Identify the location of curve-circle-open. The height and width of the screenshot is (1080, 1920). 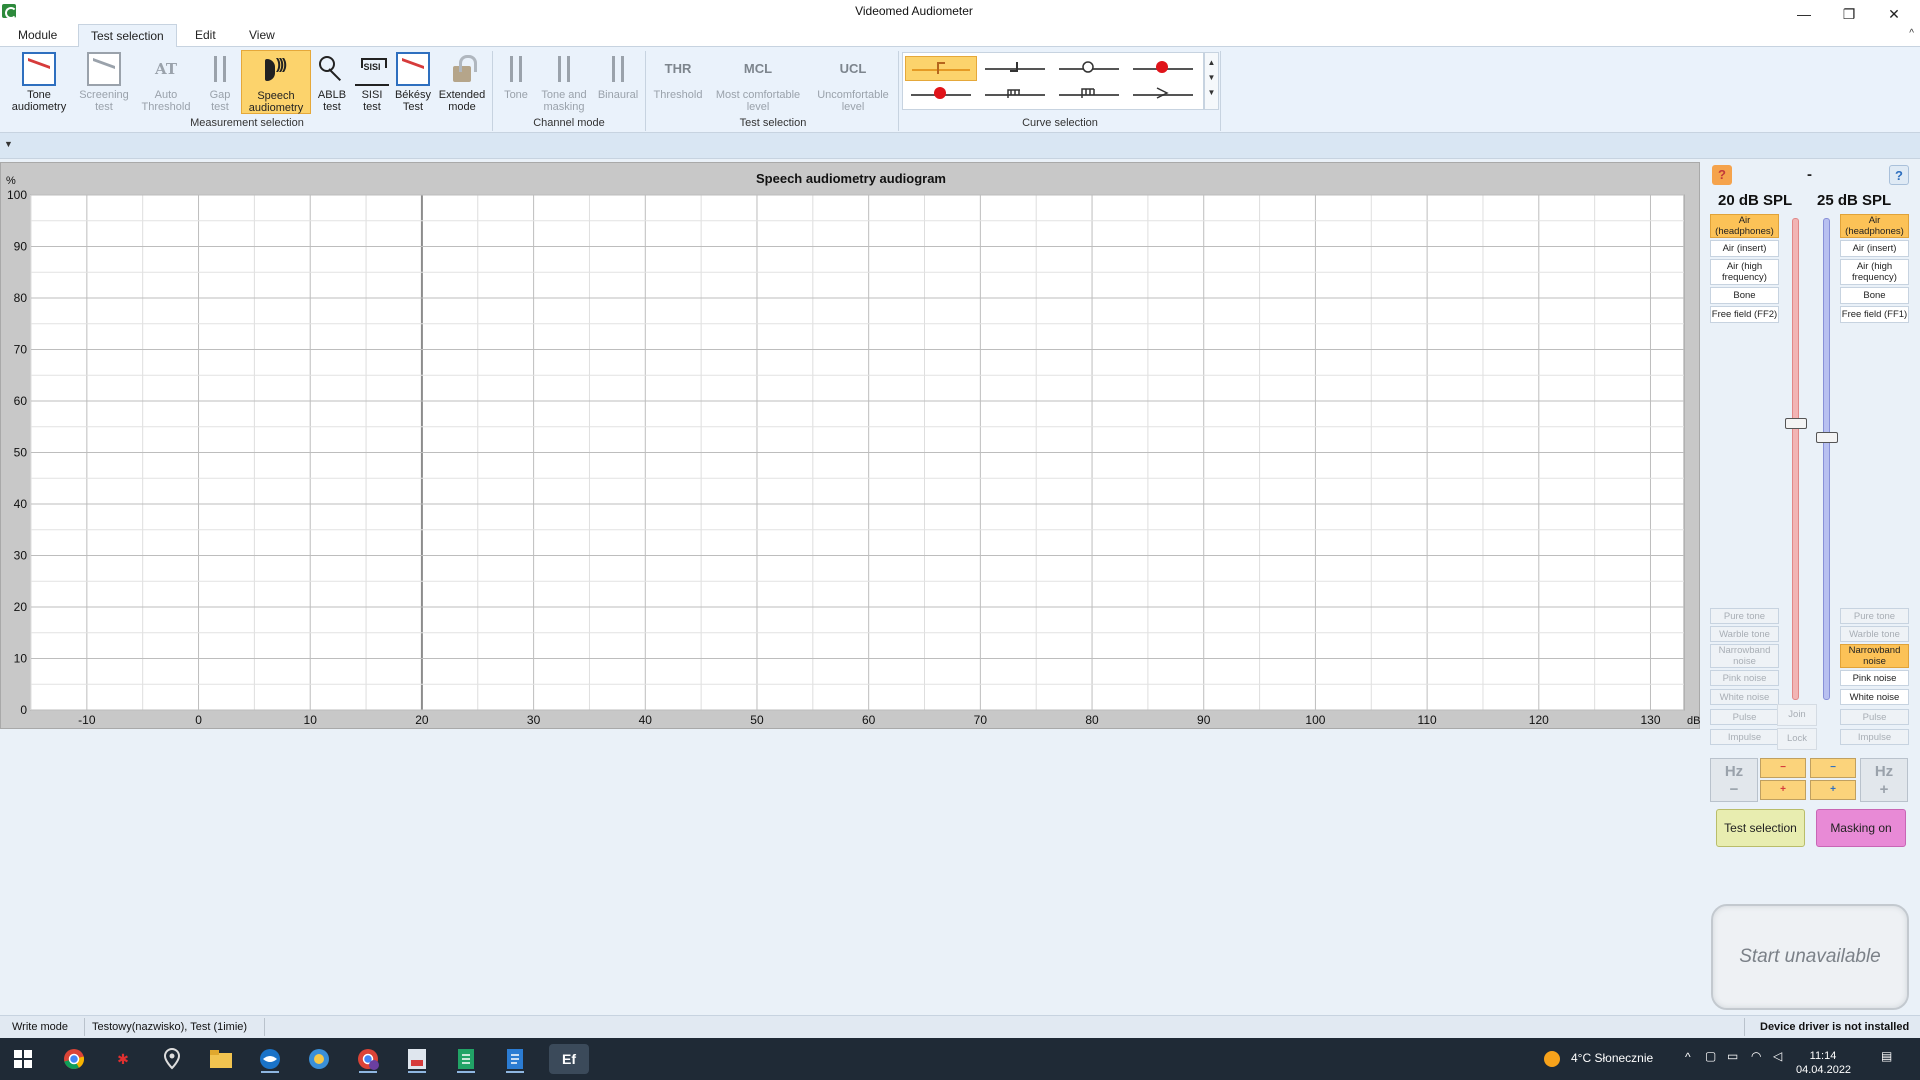
(1089, 68).